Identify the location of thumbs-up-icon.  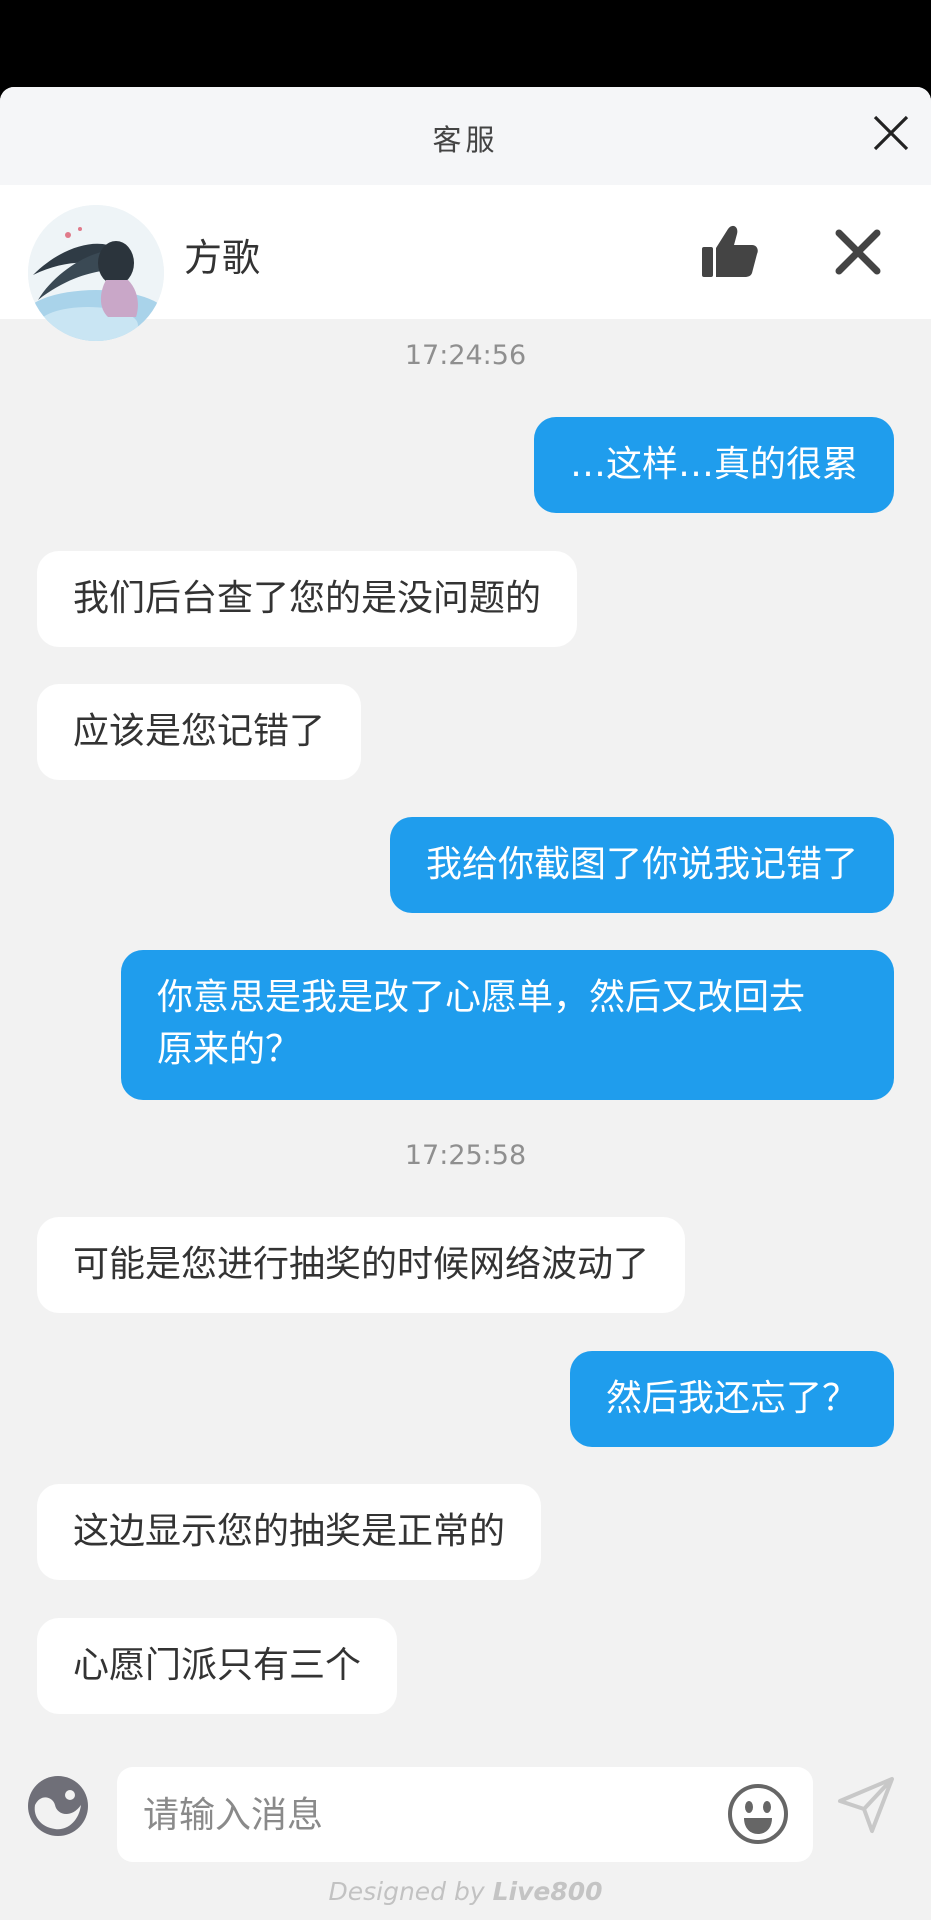
(730, 251).